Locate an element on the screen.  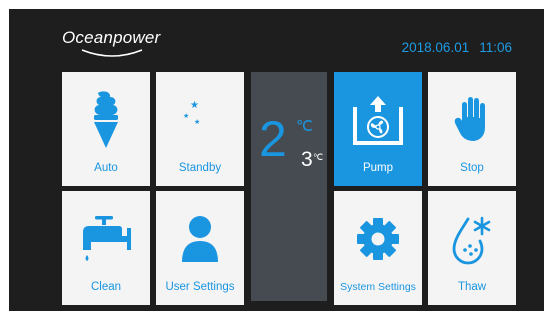
brand-logo: Oceanpower is located at coordinates (117, 43).